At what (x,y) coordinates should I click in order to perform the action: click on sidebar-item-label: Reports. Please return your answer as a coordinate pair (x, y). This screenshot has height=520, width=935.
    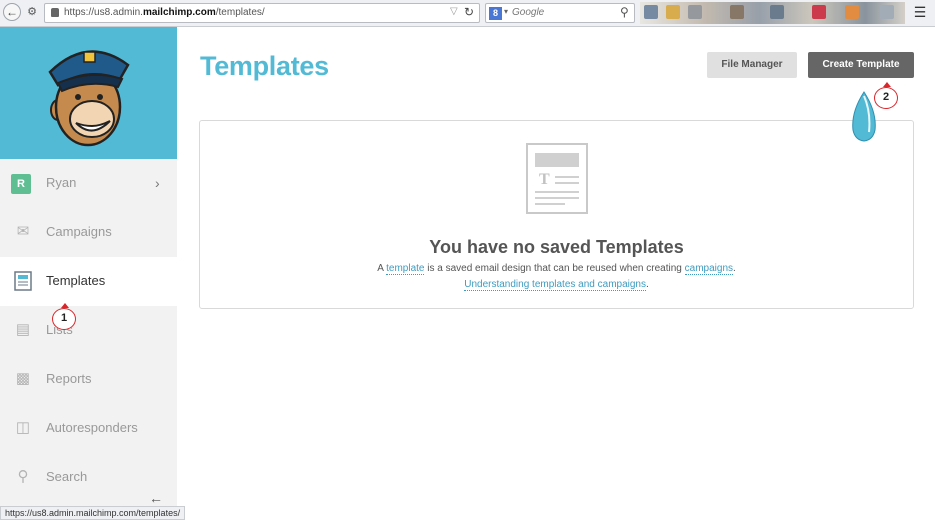
    Looking at the image, I should click on (69, 378).